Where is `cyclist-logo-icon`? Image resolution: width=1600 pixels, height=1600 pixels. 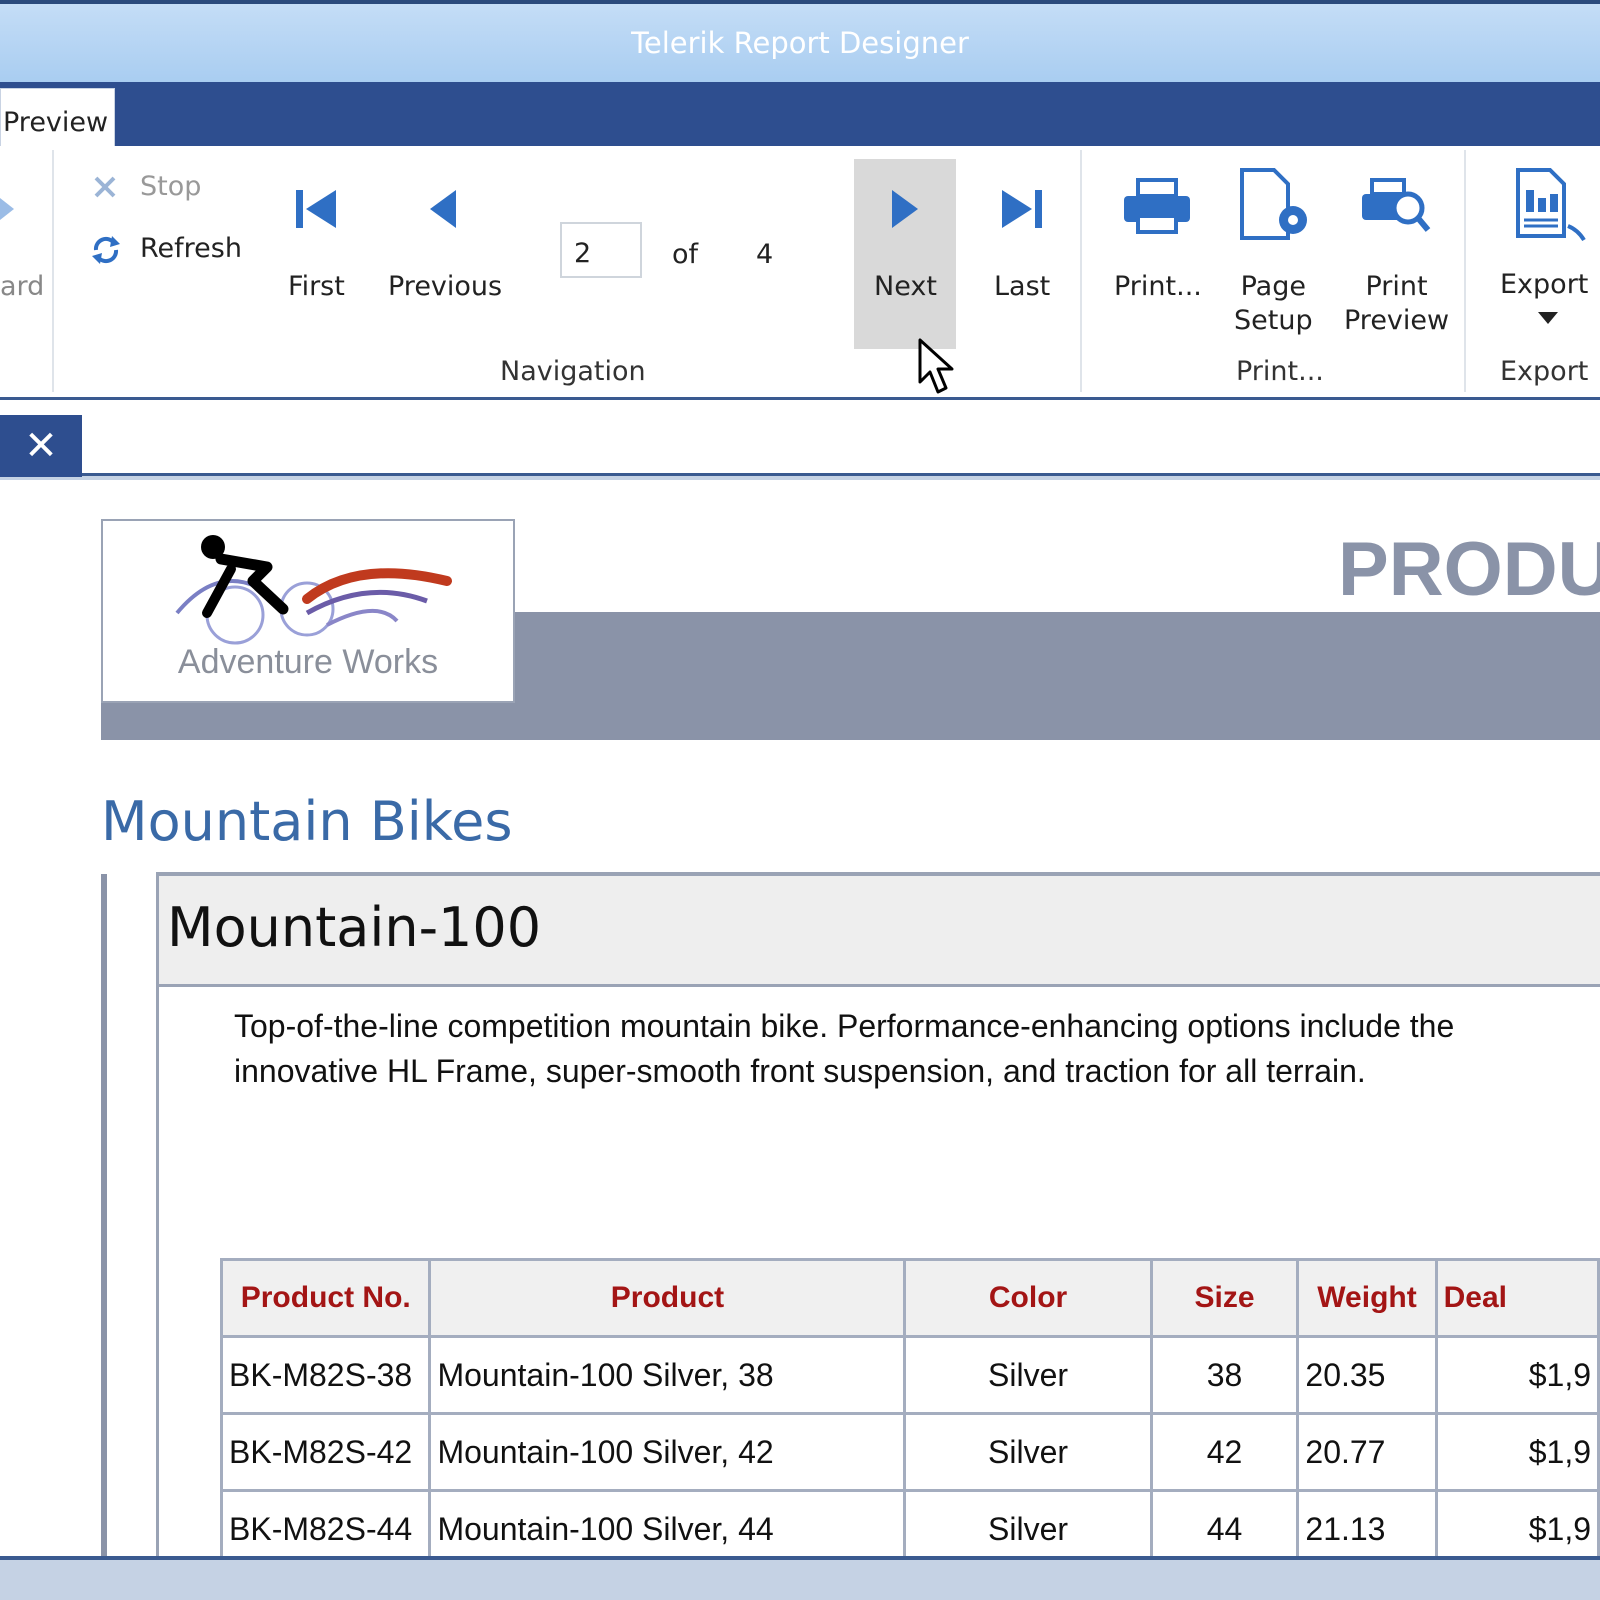
cyclist-logo-icon is located at coordinates (313, 590).